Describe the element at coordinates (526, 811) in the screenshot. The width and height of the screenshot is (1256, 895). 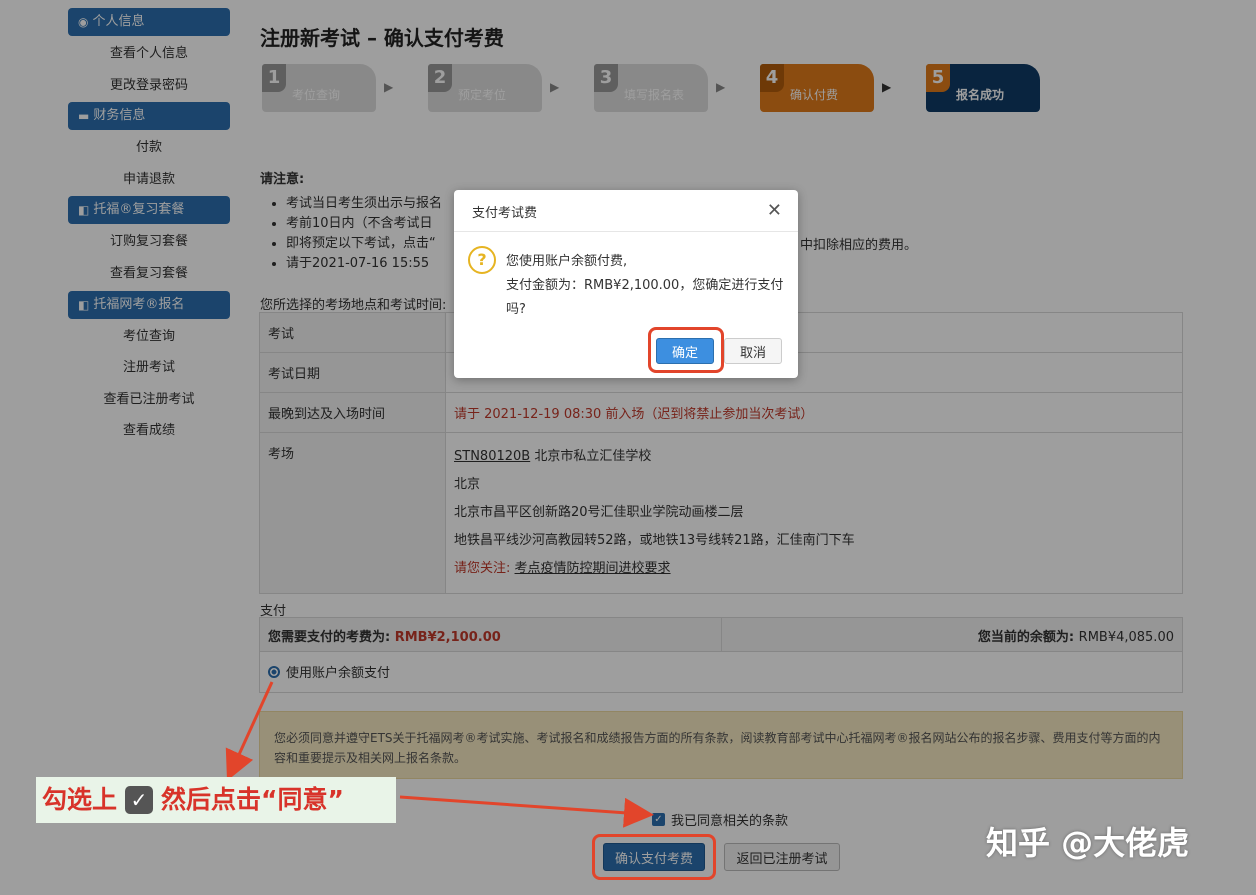
I see `arrow-to-checkbox` at that location.